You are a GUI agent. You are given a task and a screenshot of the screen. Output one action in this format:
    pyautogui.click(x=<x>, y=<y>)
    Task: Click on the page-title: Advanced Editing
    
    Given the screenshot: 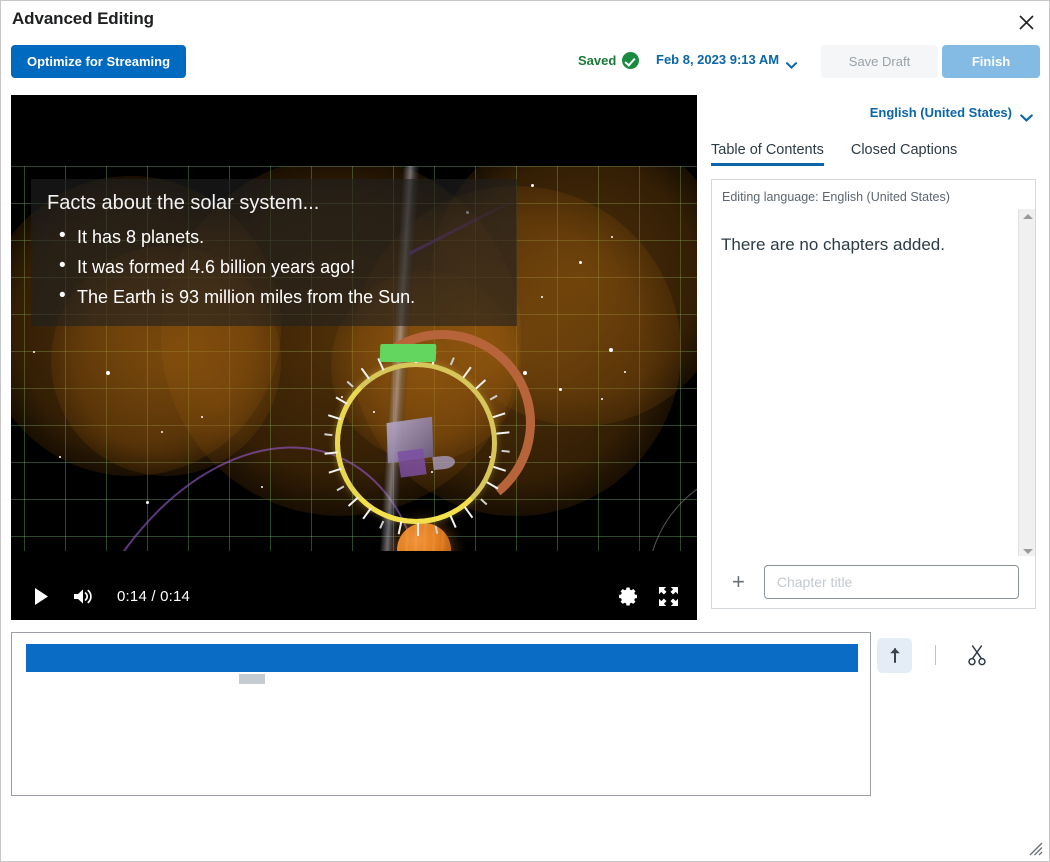 What is the action you would take?
    pyautogui.click(x=83, y=18)
    